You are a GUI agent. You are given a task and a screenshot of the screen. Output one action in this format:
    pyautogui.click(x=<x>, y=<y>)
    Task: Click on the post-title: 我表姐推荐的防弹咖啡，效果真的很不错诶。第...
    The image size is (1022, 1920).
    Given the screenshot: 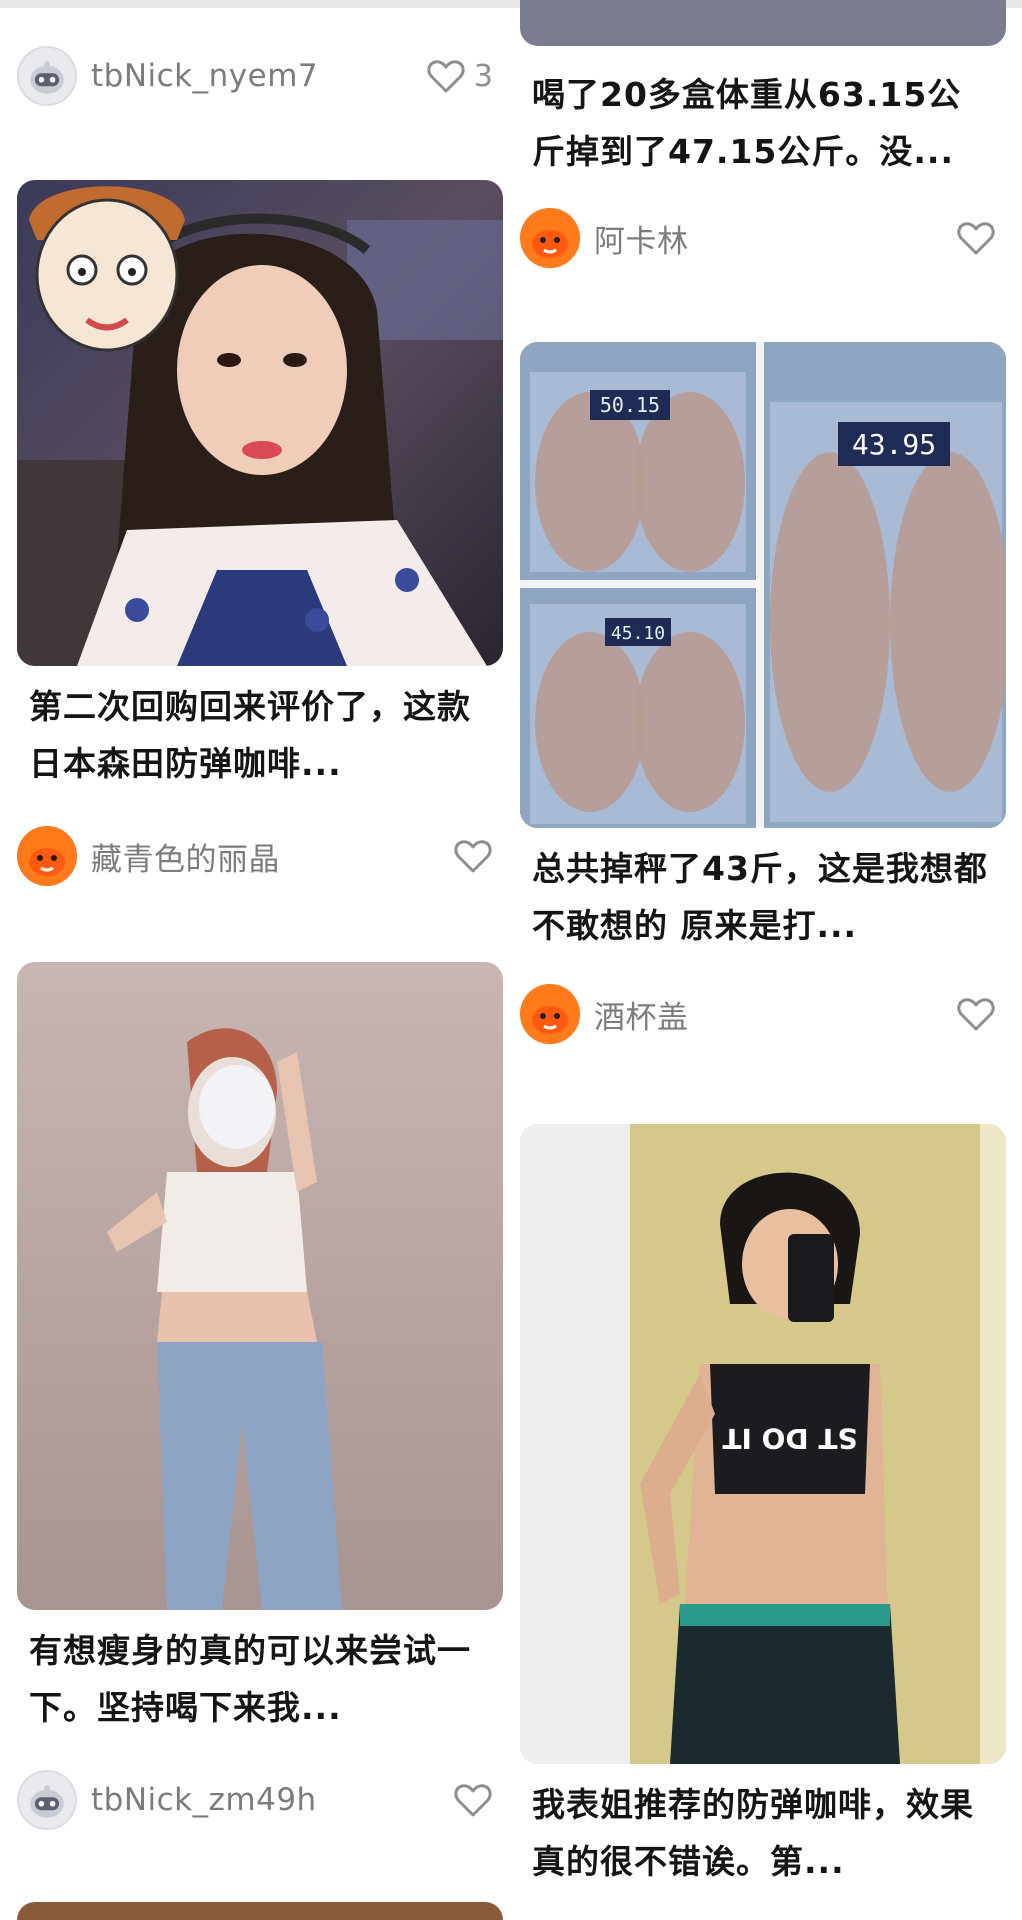 What is the action you would take?
    pyautogui.click(x=755, y=1833)
    